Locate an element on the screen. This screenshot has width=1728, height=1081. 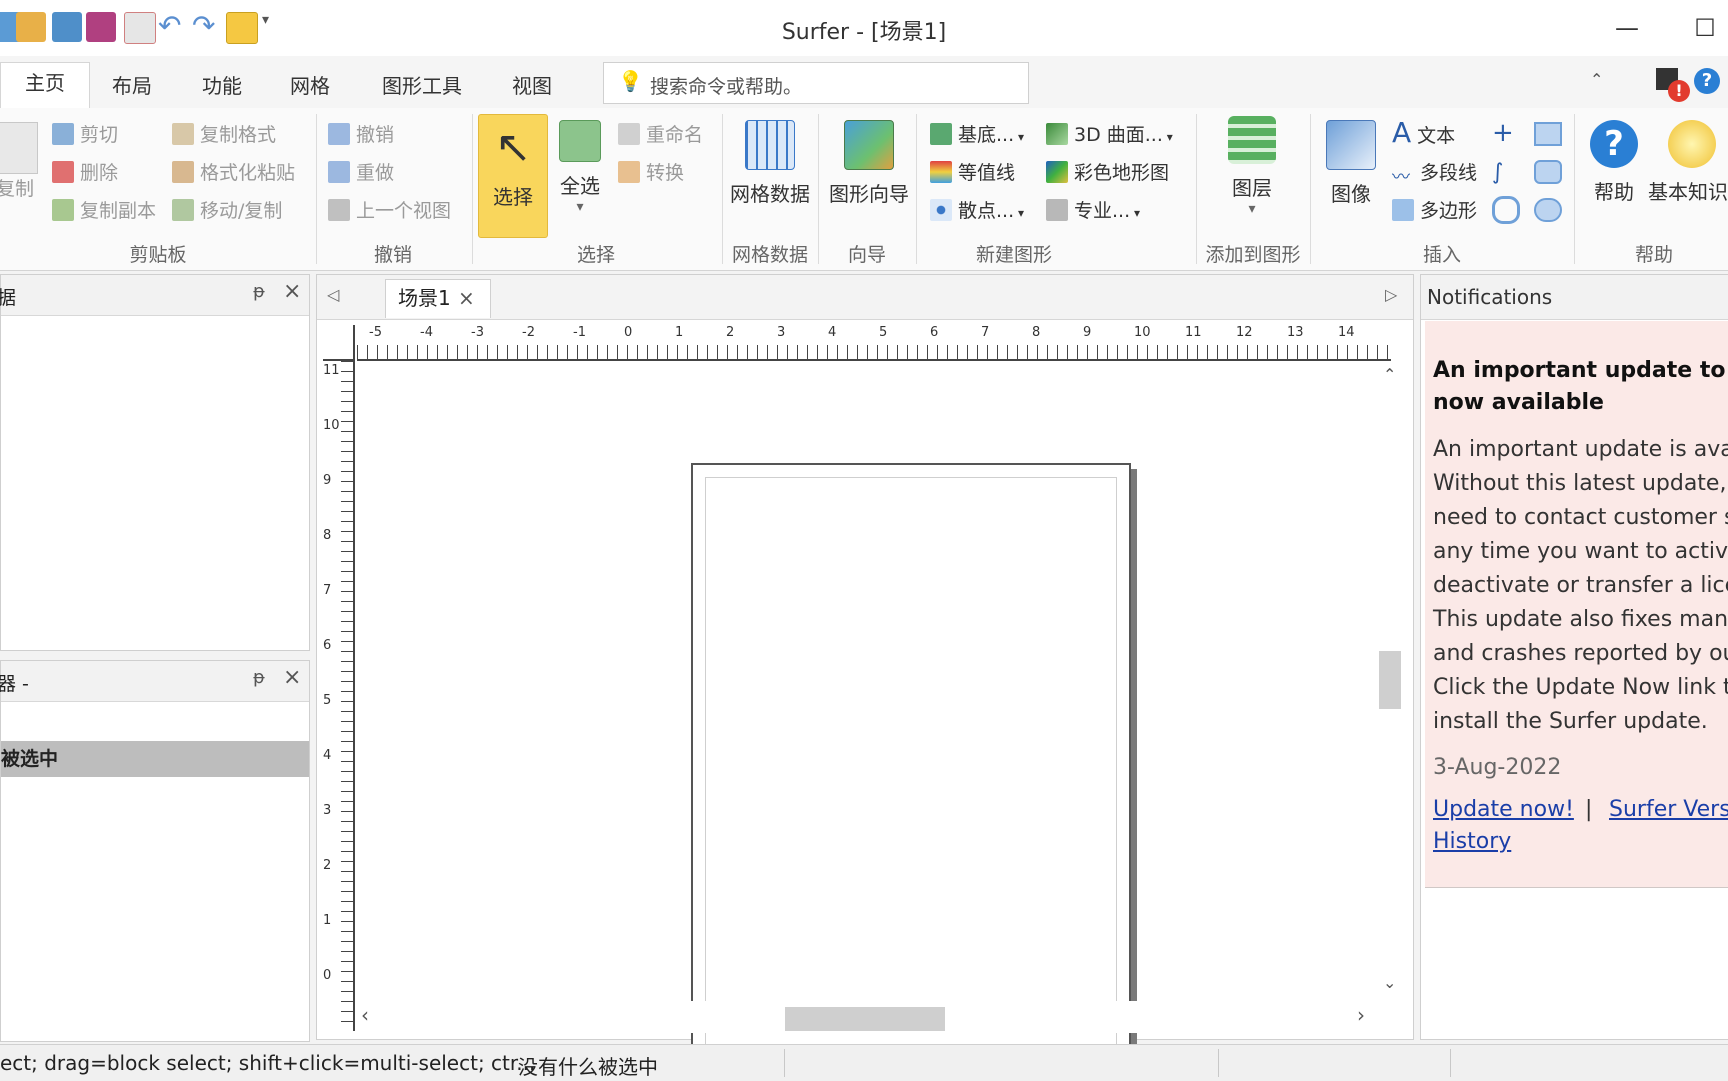
curve-icon: ∫ is located at coordinates (1497, 172).